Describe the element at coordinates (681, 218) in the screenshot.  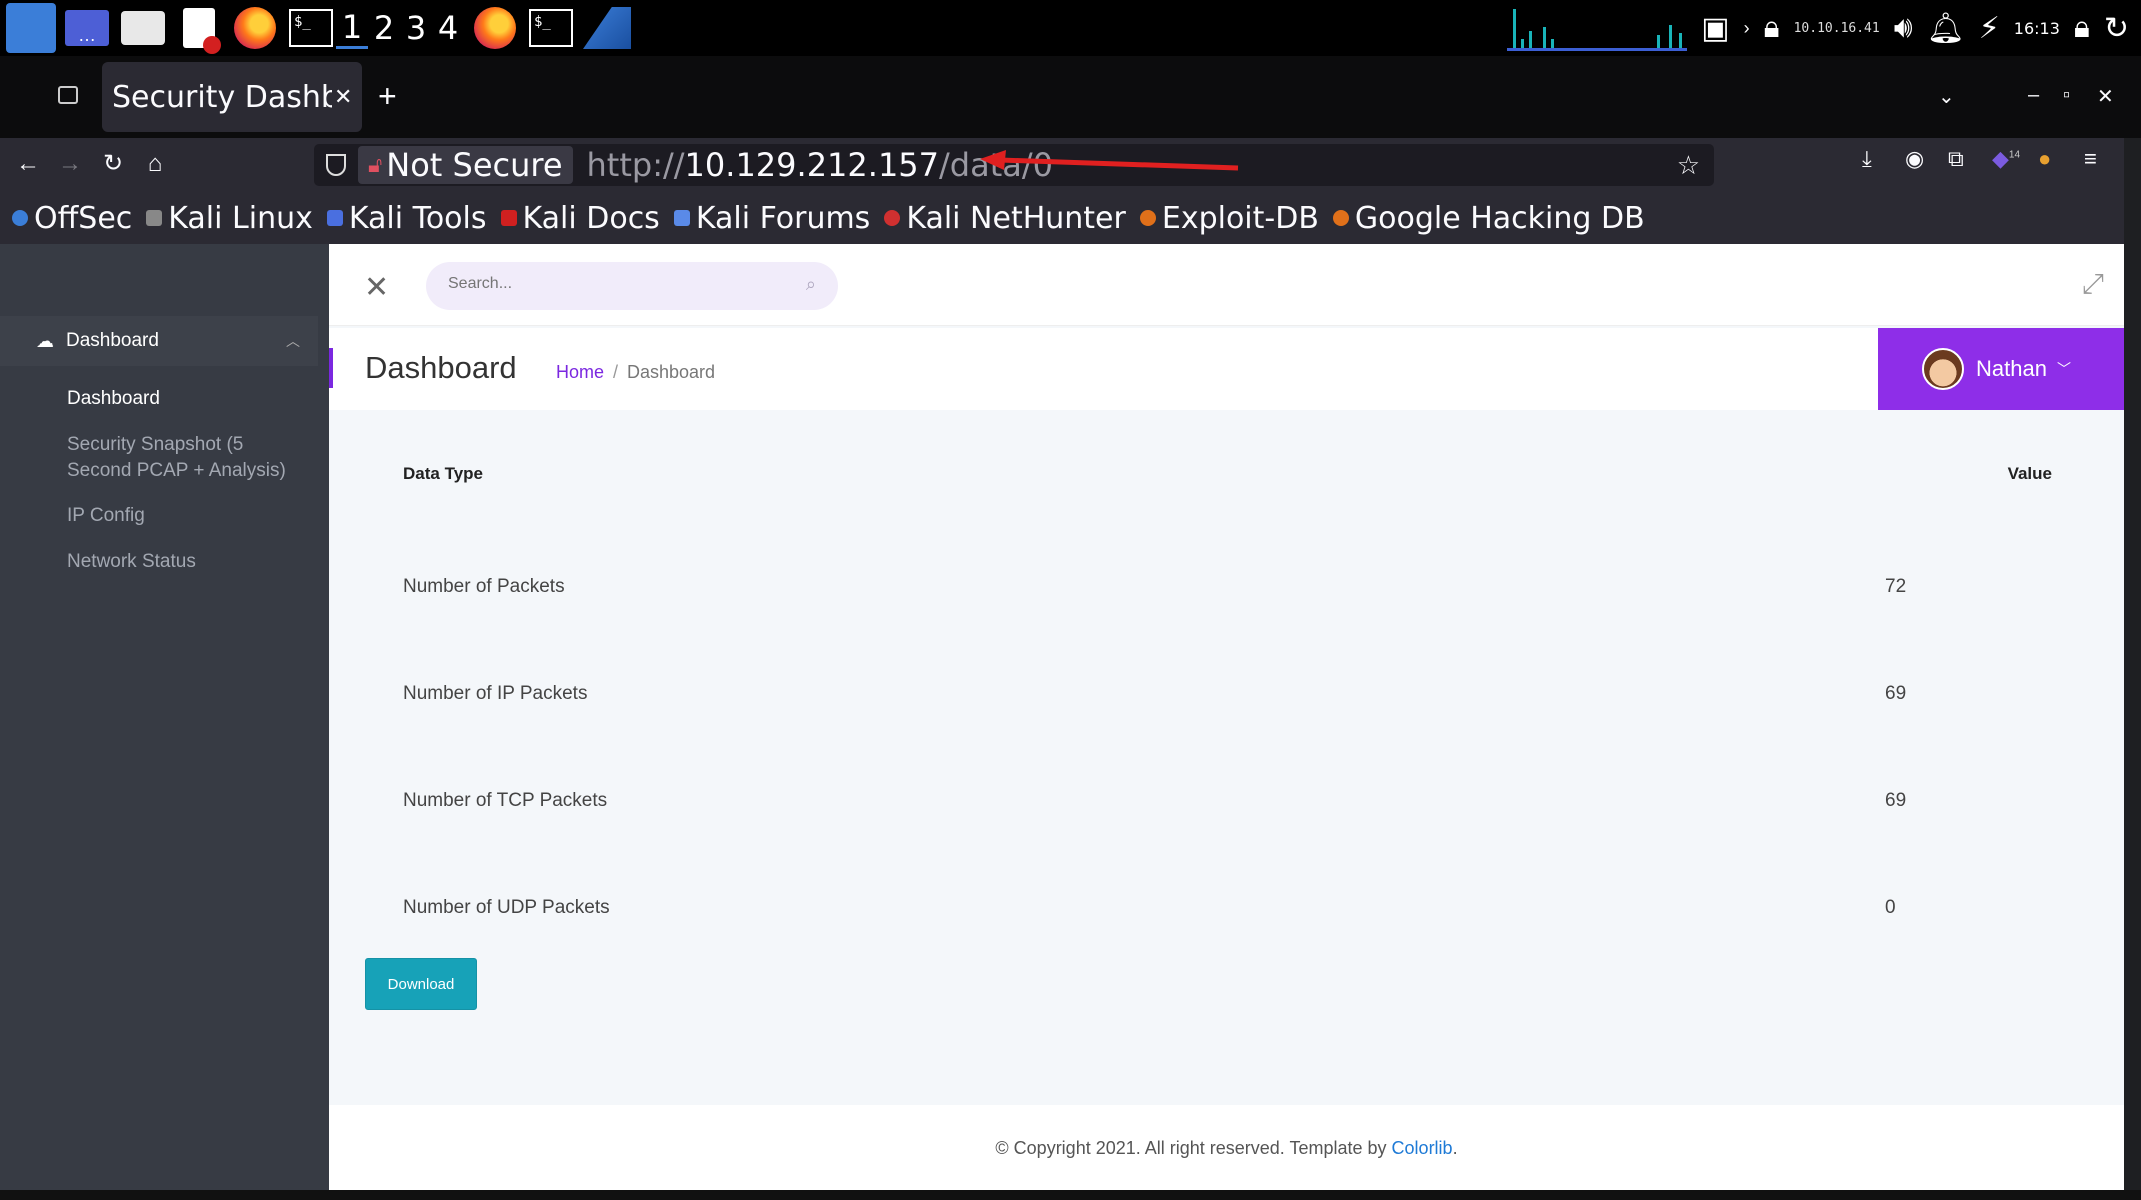
I see `kali-forums-icon` at that location.